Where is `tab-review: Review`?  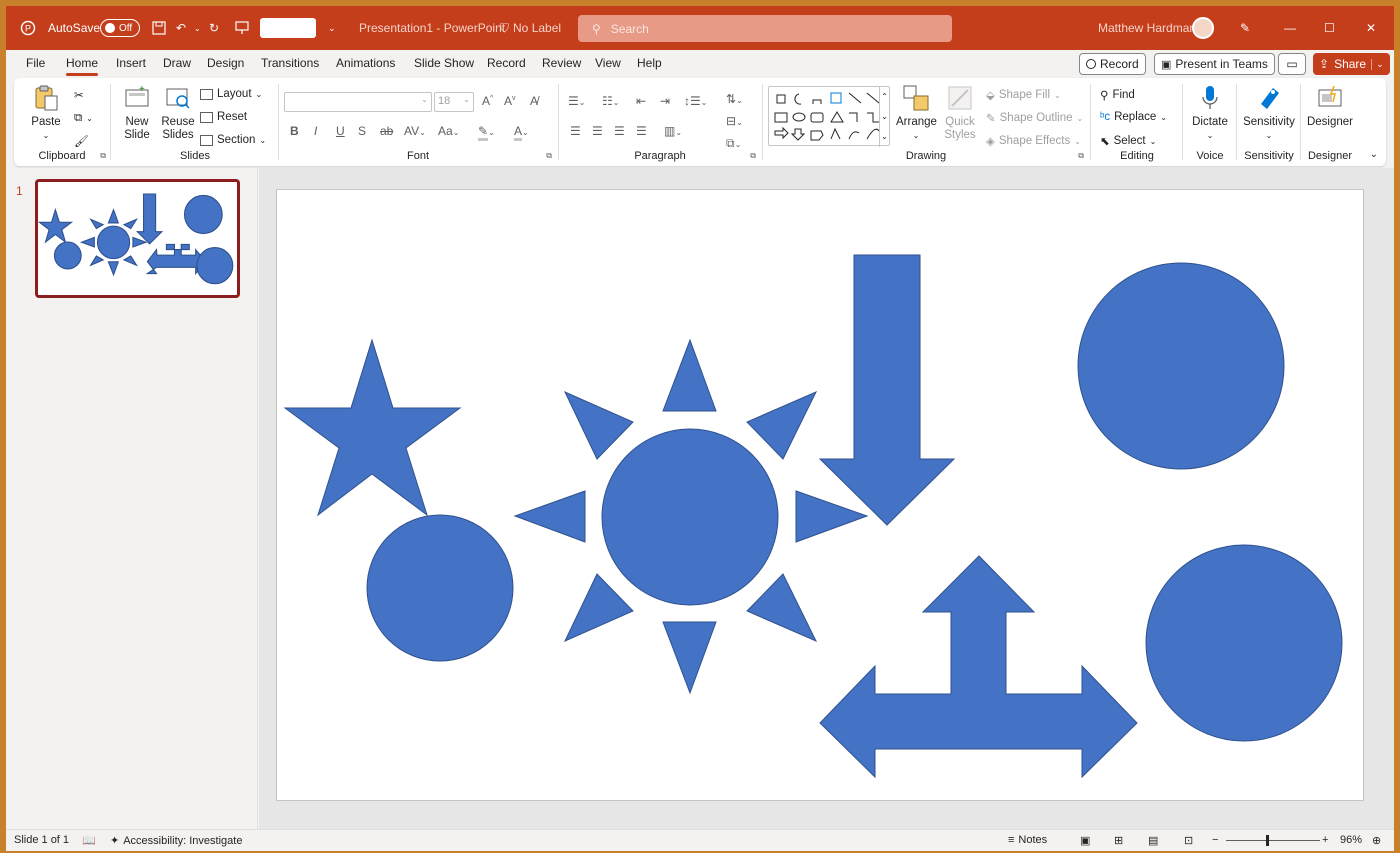 tab-review: Review is located at coordinates (561, 63).